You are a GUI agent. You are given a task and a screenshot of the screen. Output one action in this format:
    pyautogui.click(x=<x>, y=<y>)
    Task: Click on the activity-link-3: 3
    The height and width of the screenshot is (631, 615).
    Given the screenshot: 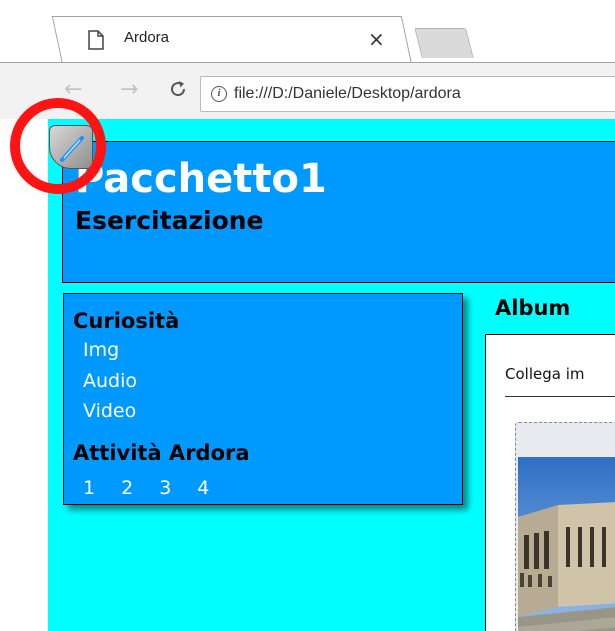 What is the action you would take?
    pyautogui.click(x=165, y=488)
    